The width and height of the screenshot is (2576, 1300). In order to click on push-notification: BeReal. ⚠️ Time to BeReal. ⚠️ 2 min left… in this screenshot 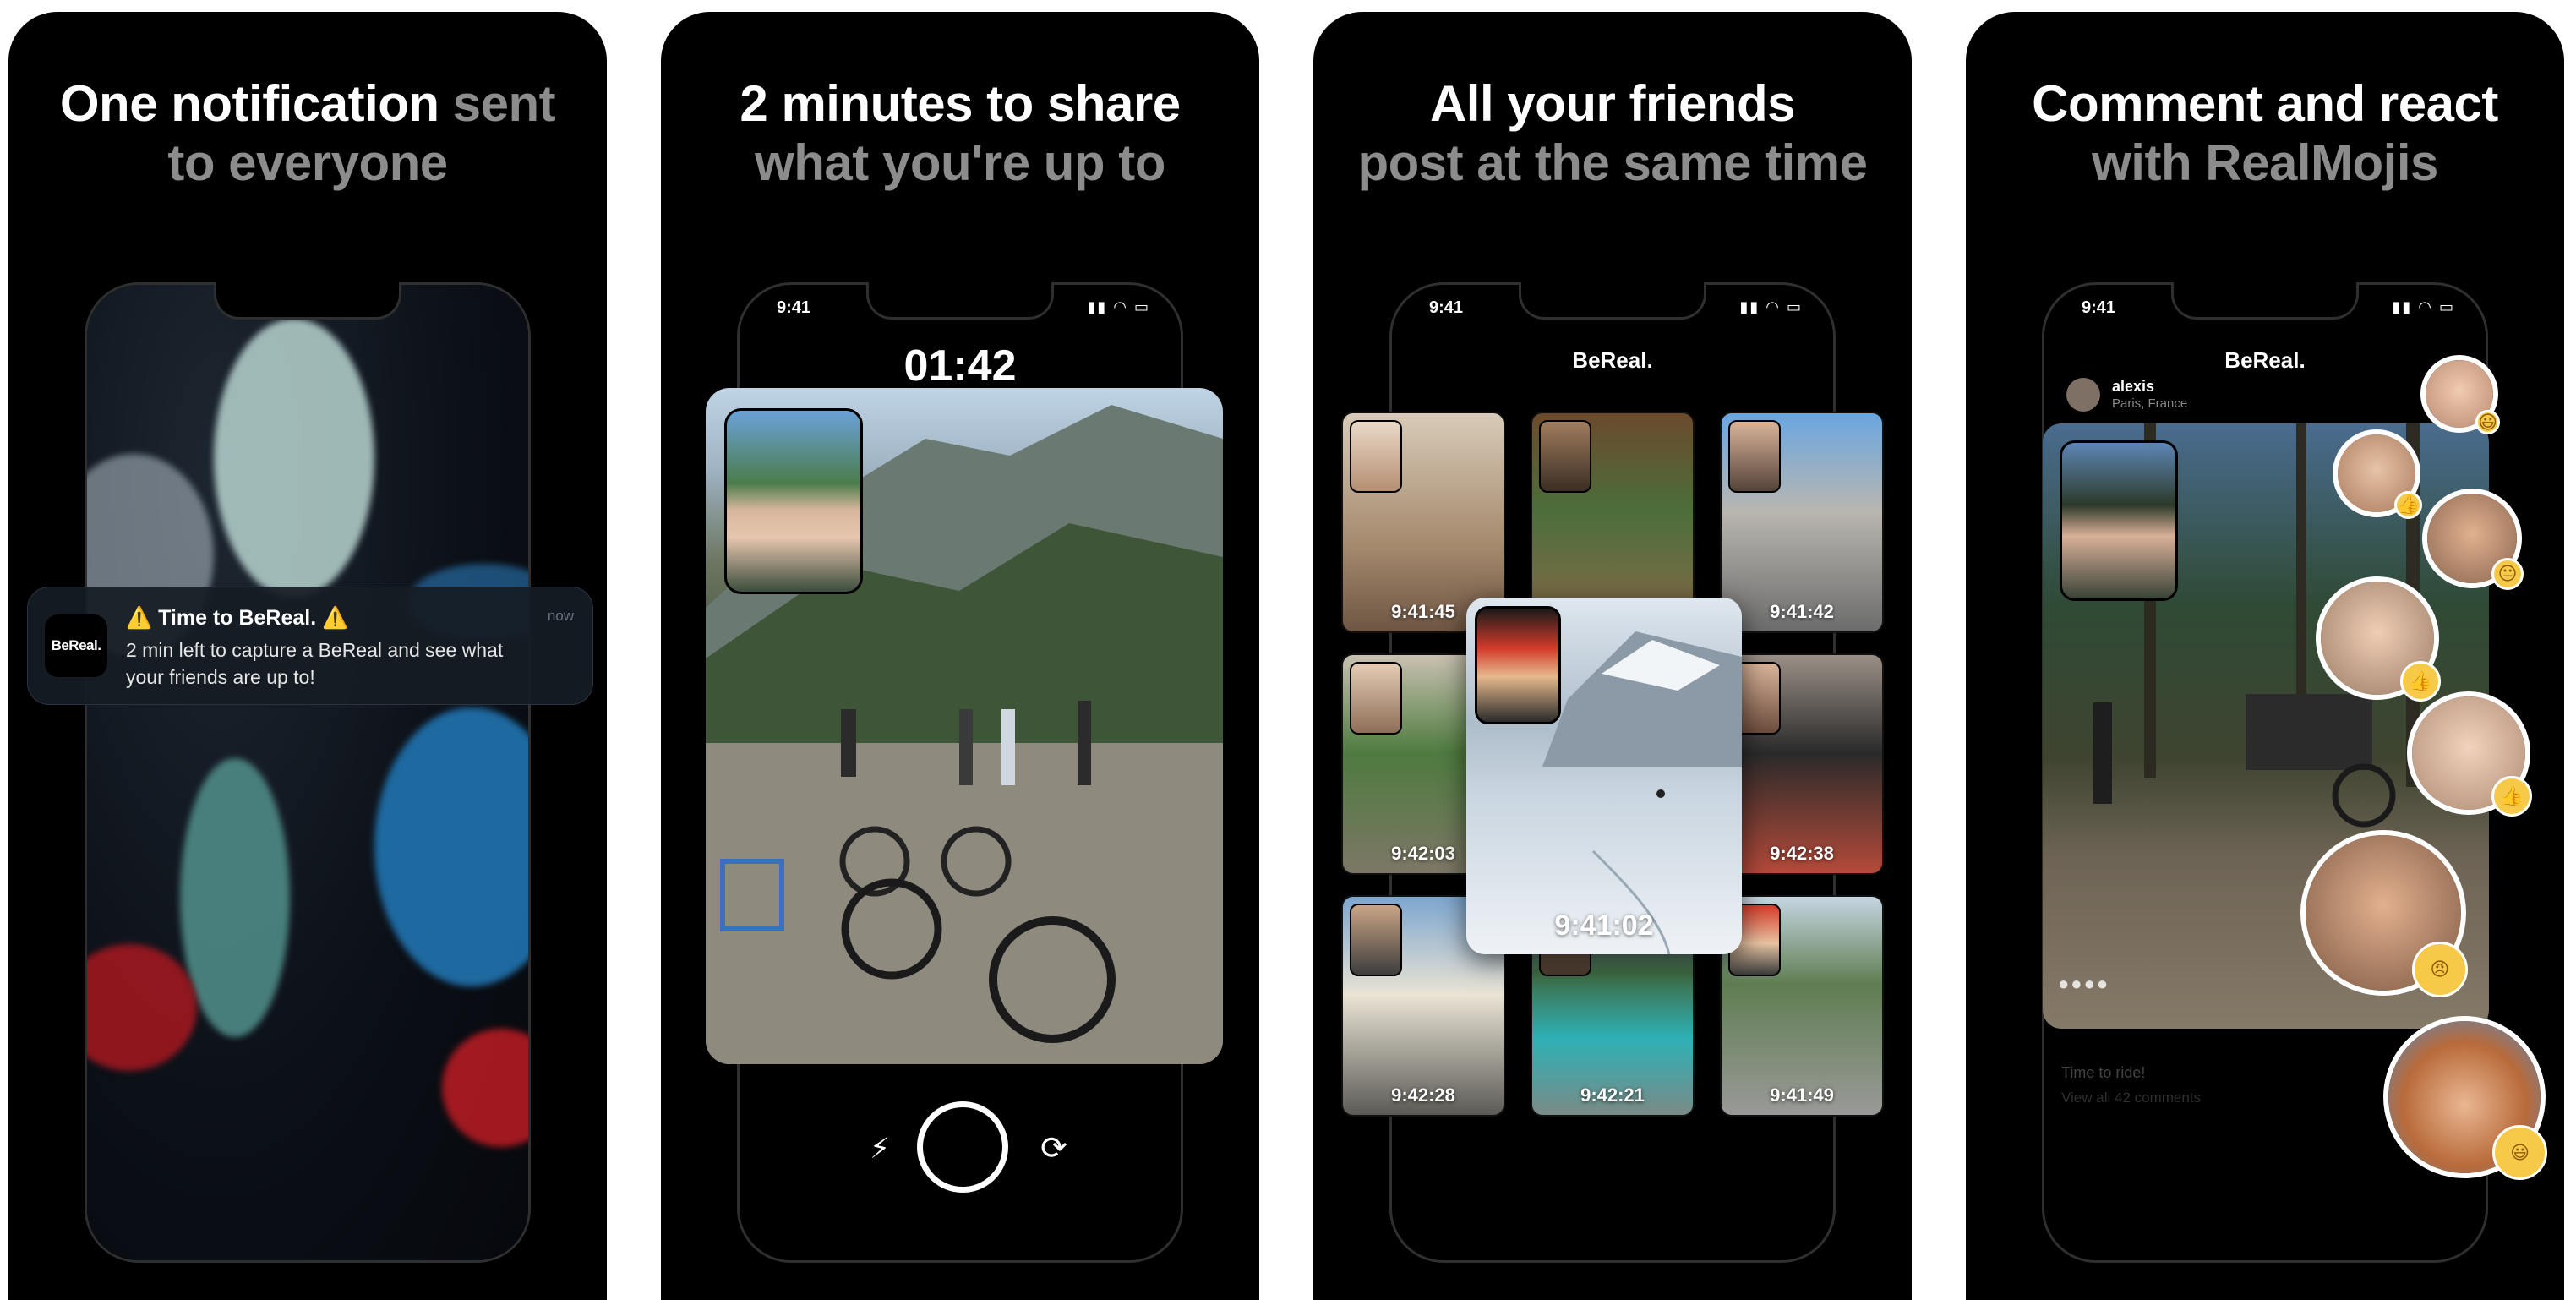, I will do `click(310, 646)`.